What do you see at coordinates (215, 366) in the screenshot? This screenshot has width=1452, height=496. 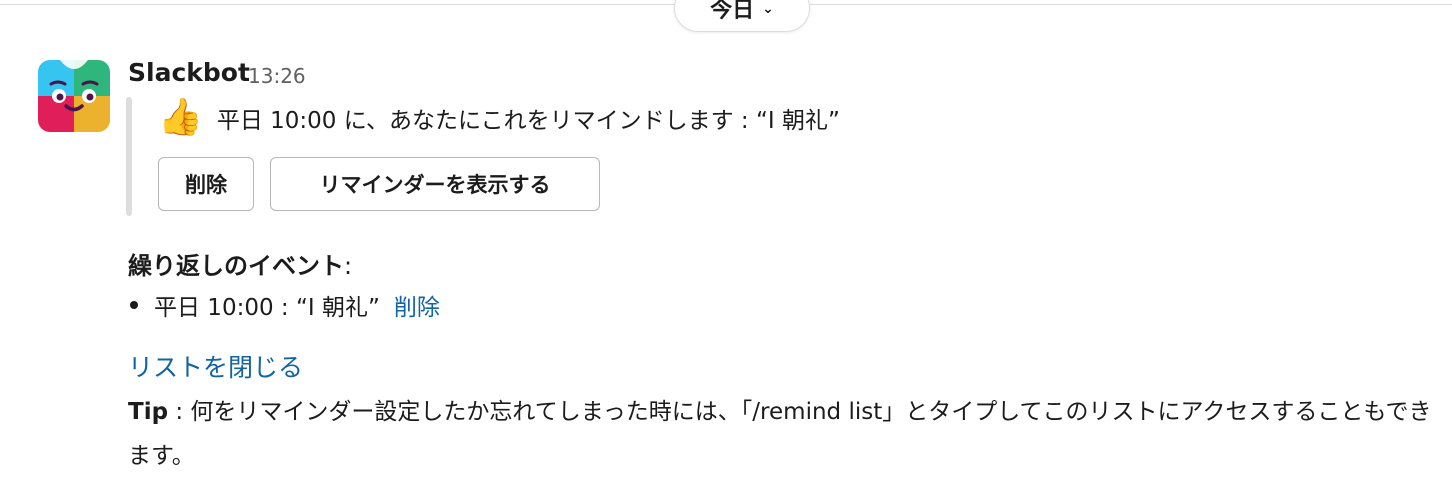 I see `close-list-link: リストを閉じる` at bounding box center [215, 366].